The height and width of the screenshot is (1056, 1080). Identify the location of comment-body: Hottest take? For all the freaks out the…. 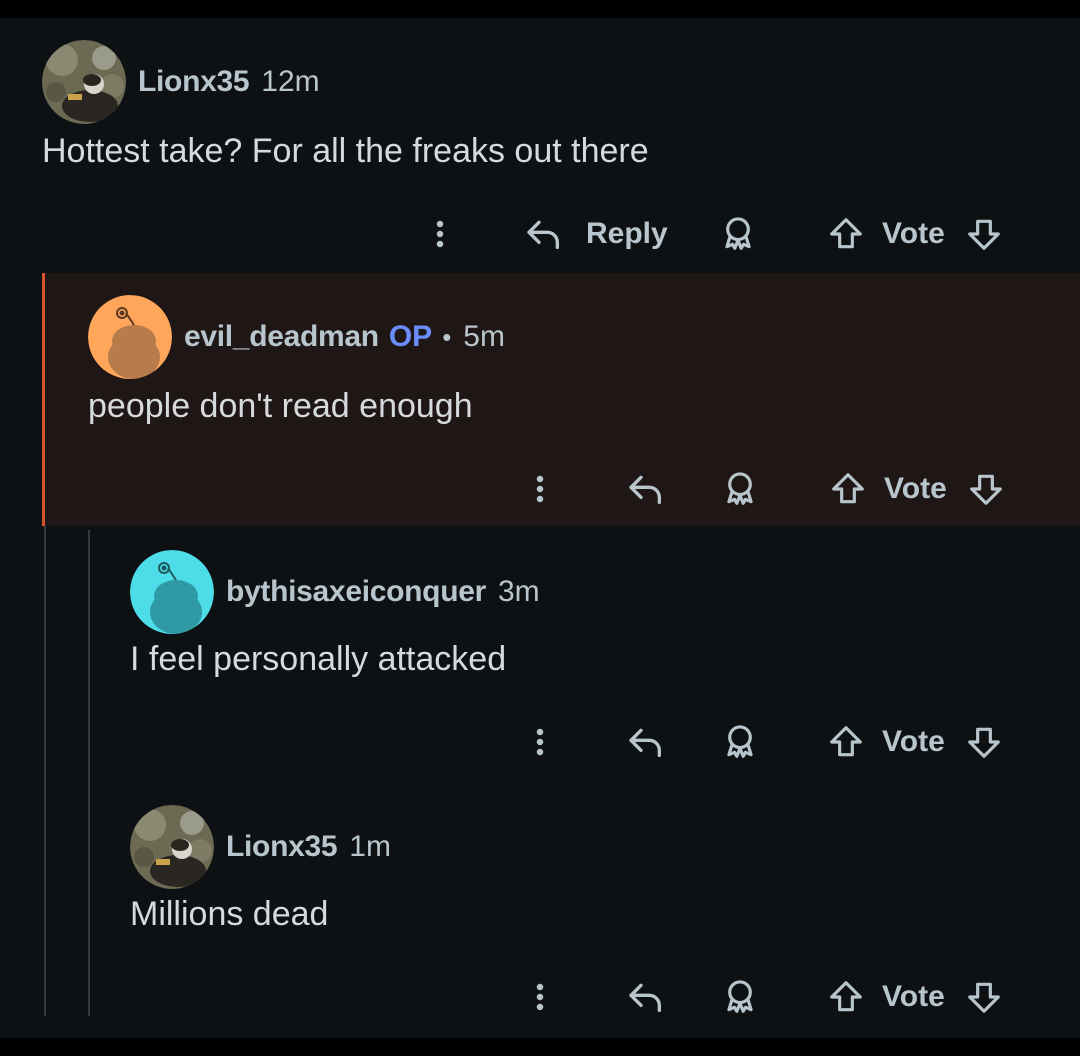
(345, 151).